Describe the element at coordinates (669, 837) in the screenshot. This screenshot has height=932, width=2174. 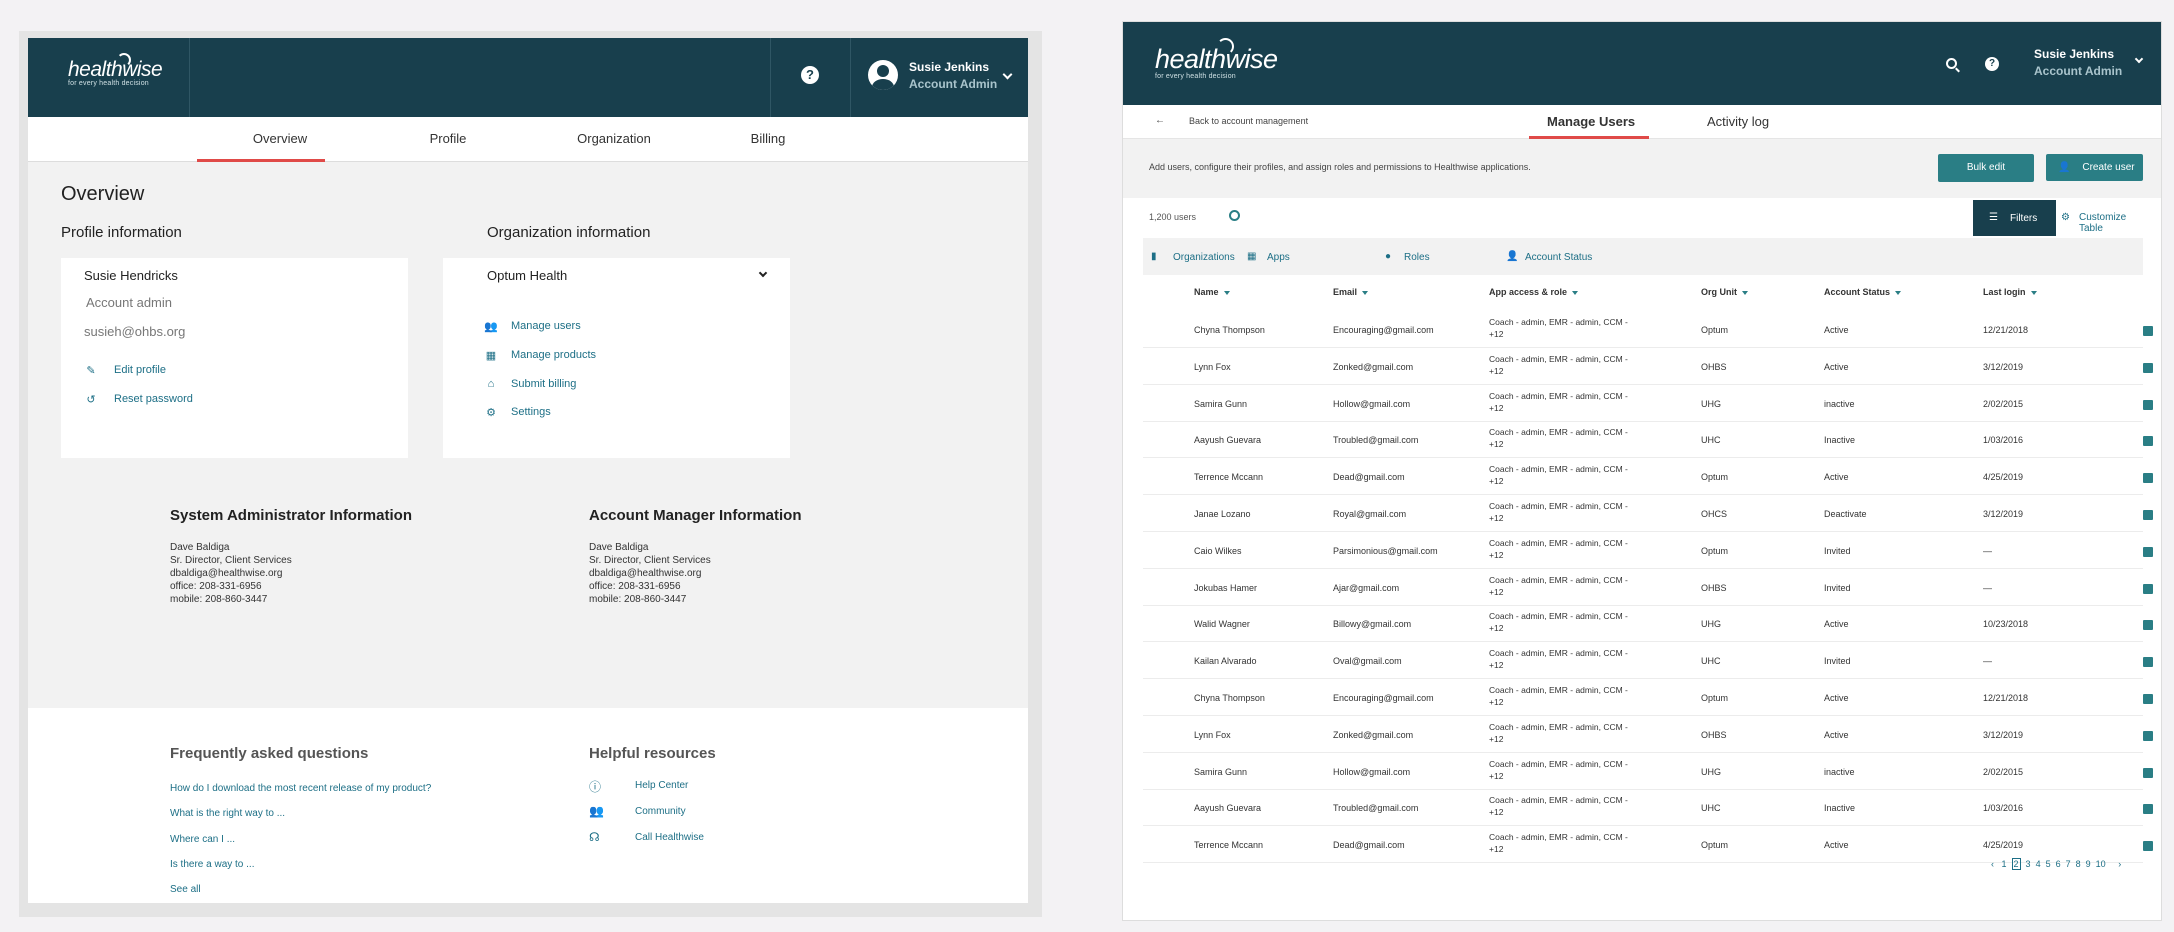
I see `call-healthwise-link: Call Healthwise` at that location.